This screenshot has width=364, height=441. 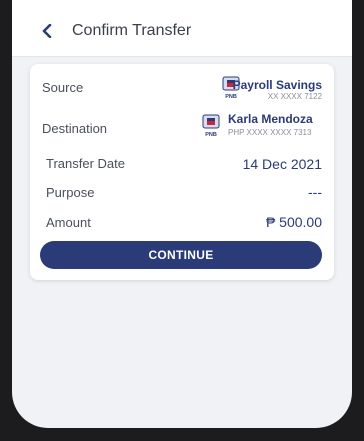 What do you see at coordinates (182, 193) in the screenshot?
I see `purpose-row: Purpose ---` at bounding box center [182, 193].